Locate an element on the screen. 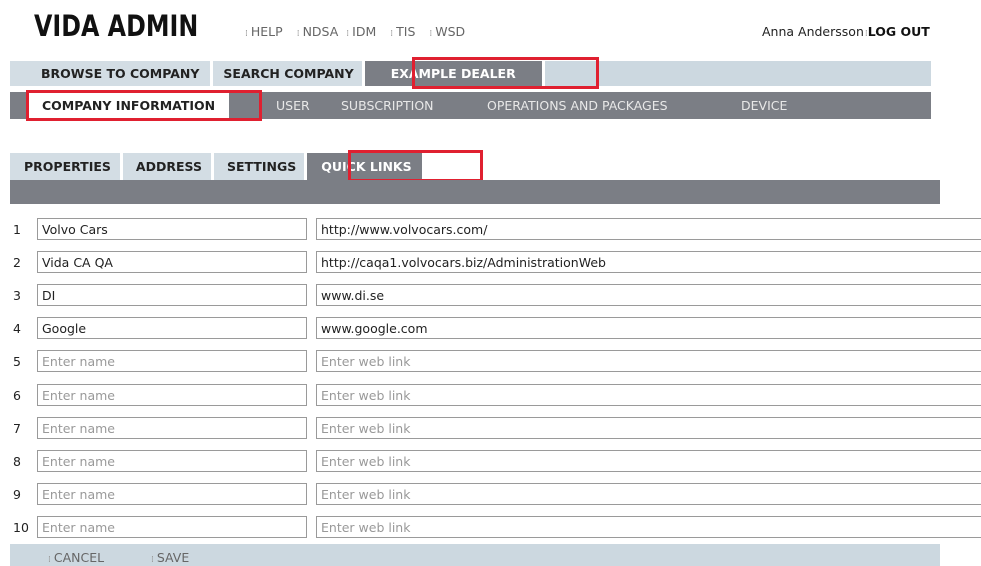 This screenshot has width=981, height=566. ndsa-link: ⁞ NDSA is located at coordinates (318, 31).